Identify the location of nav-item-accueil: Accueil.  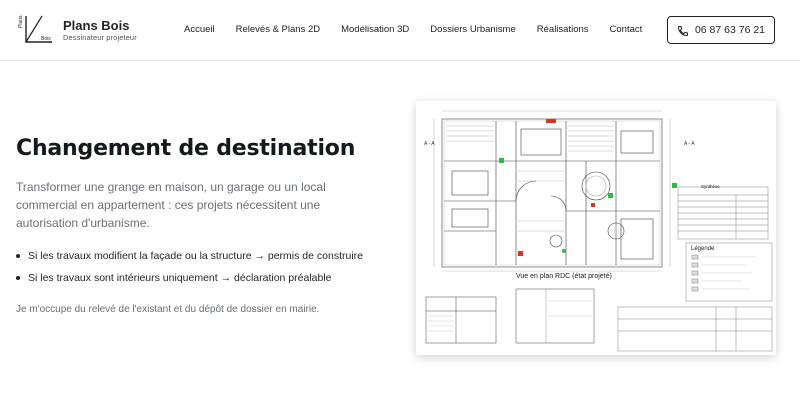
(199, 29).